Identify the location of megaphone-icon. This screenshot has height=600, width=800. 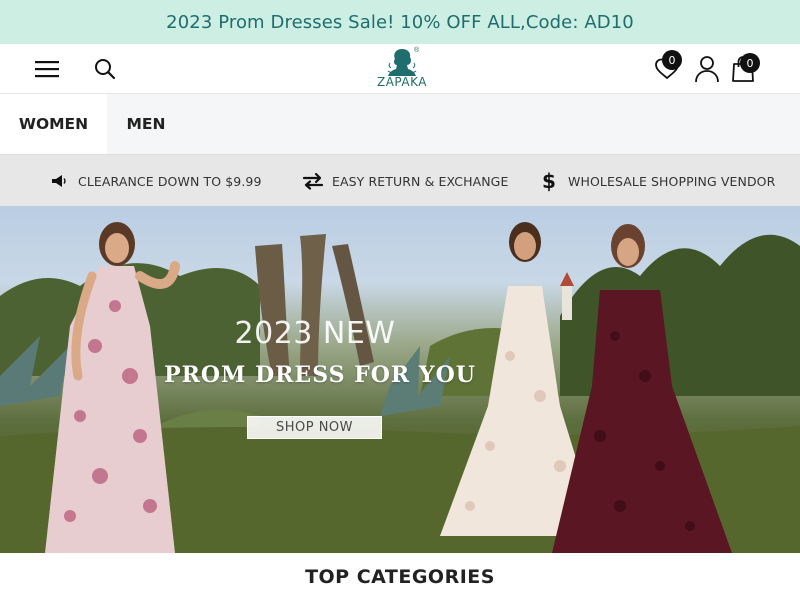
(59, 181).